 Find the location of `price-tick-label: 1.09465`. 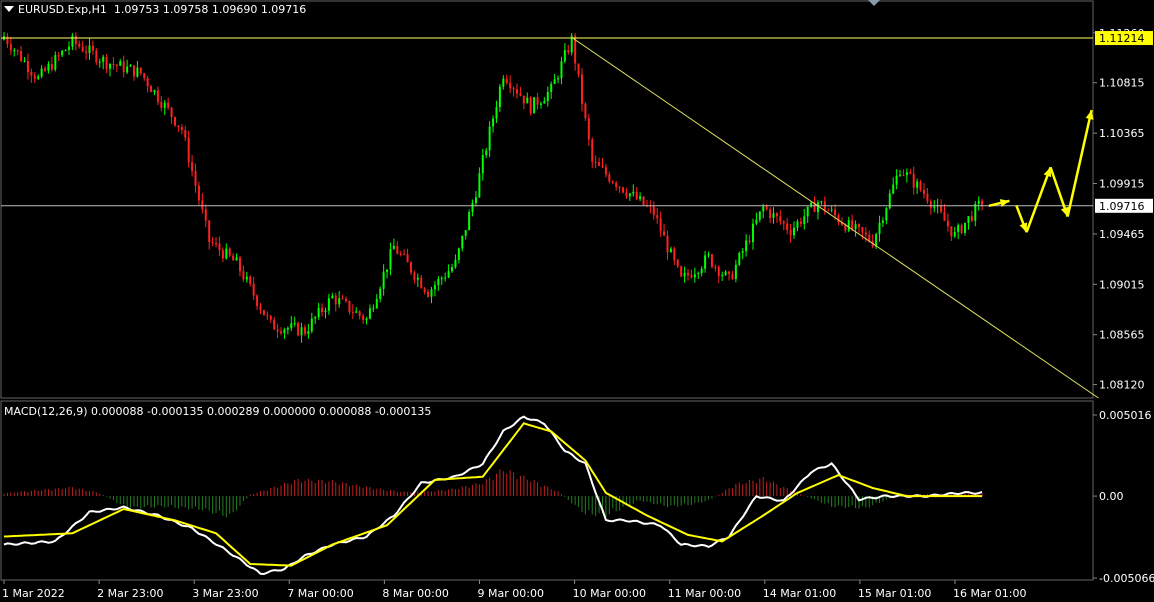

price-tick-label: 1.09465 is located at coordinates (1122, 234).